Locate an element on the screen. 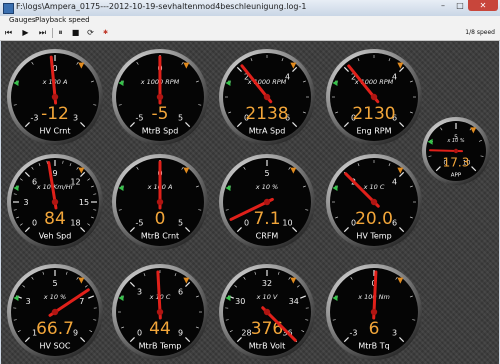 The image size is (500, 364). readout-value: 84 is located at coordinates (55, 219).